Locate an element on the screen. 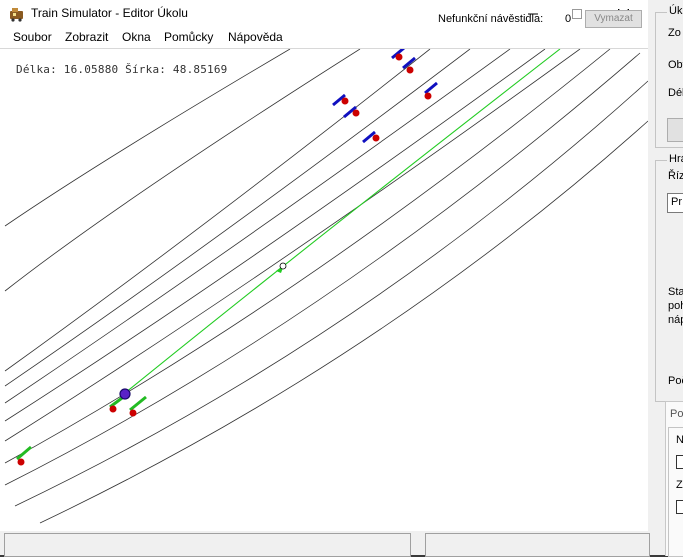  control-field-text: Pr is located at coordinates (676, 202).